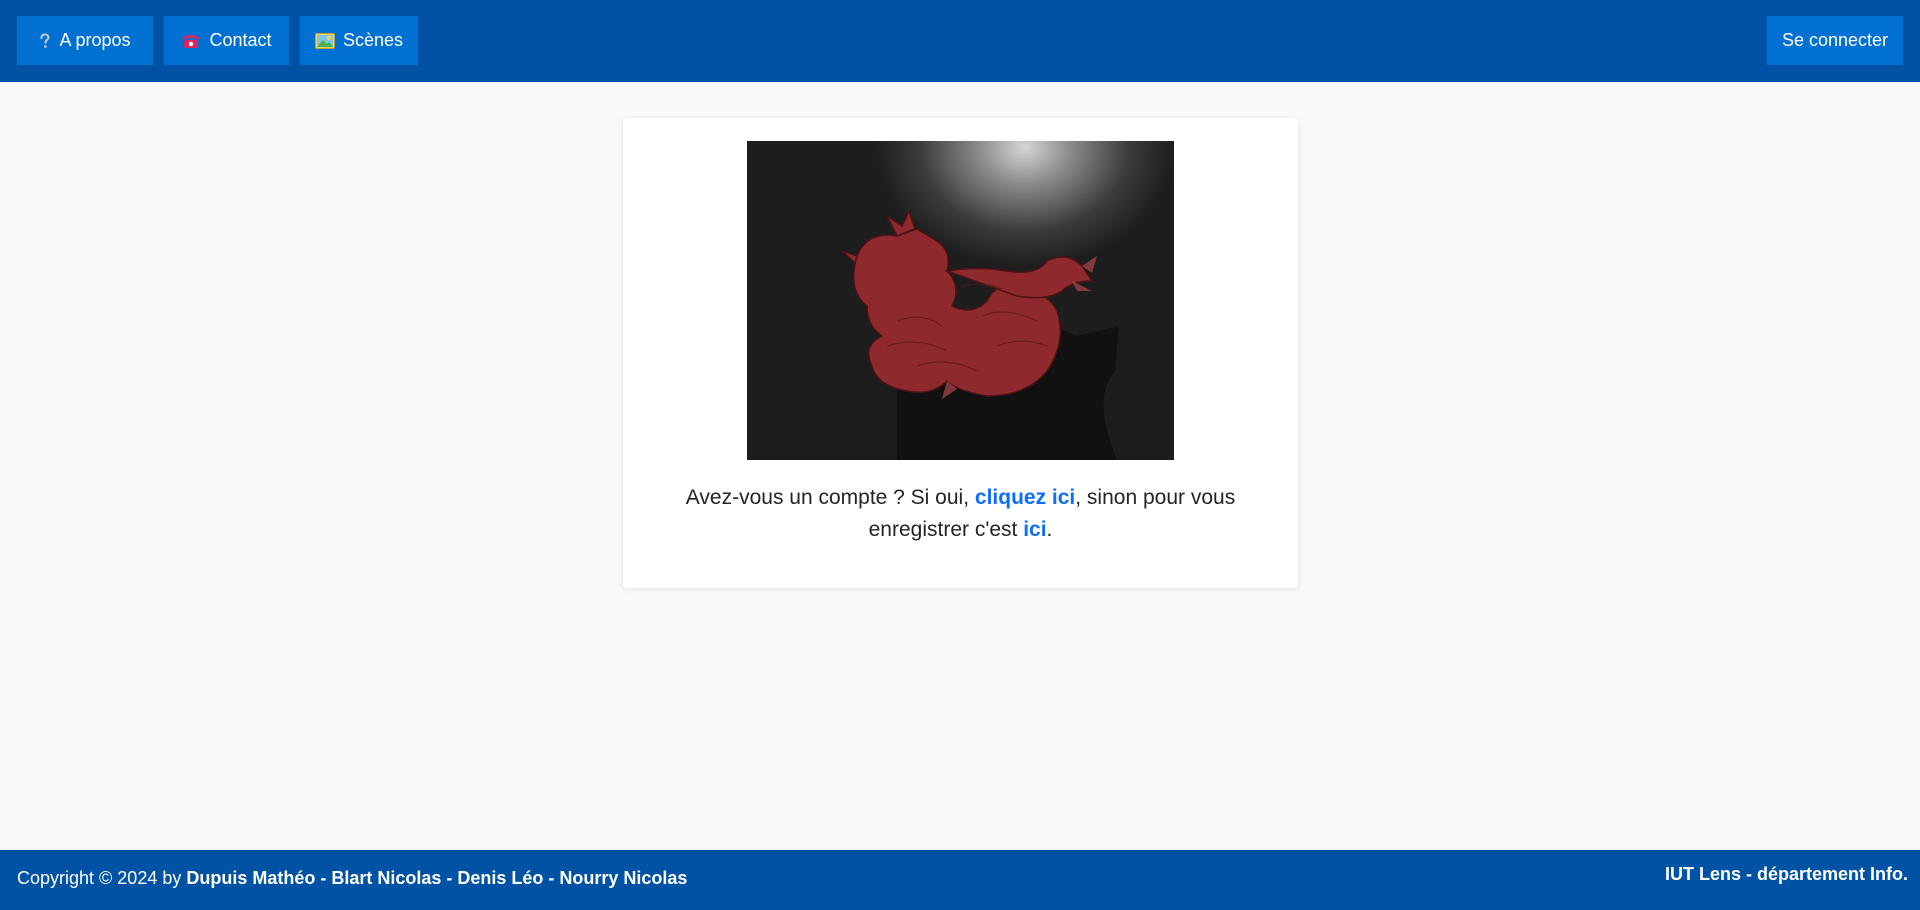  I want to click on prompt-text-before: Avez-vous un compte ? Si oui,, so click(830, 497).